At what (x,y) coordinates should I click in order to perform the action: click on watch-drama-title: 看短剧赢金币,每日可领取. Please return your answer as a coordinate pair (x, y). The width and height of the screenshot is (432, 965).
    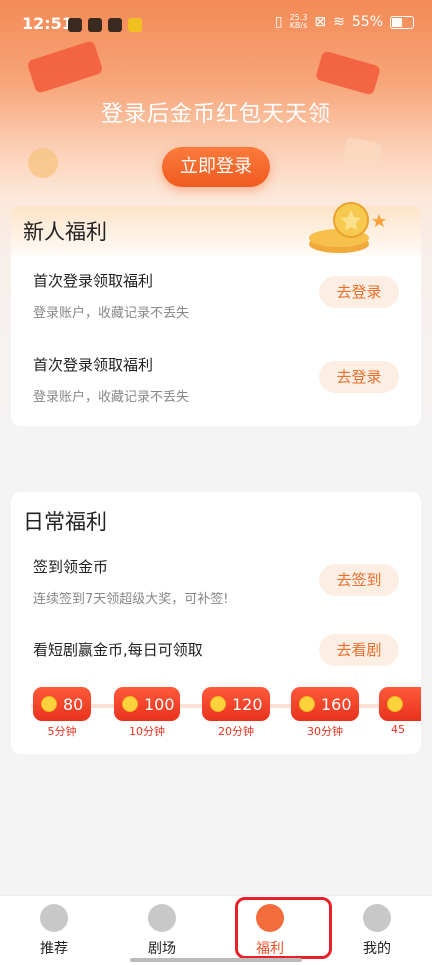
    Looking at the image, I should click on (118, 650).